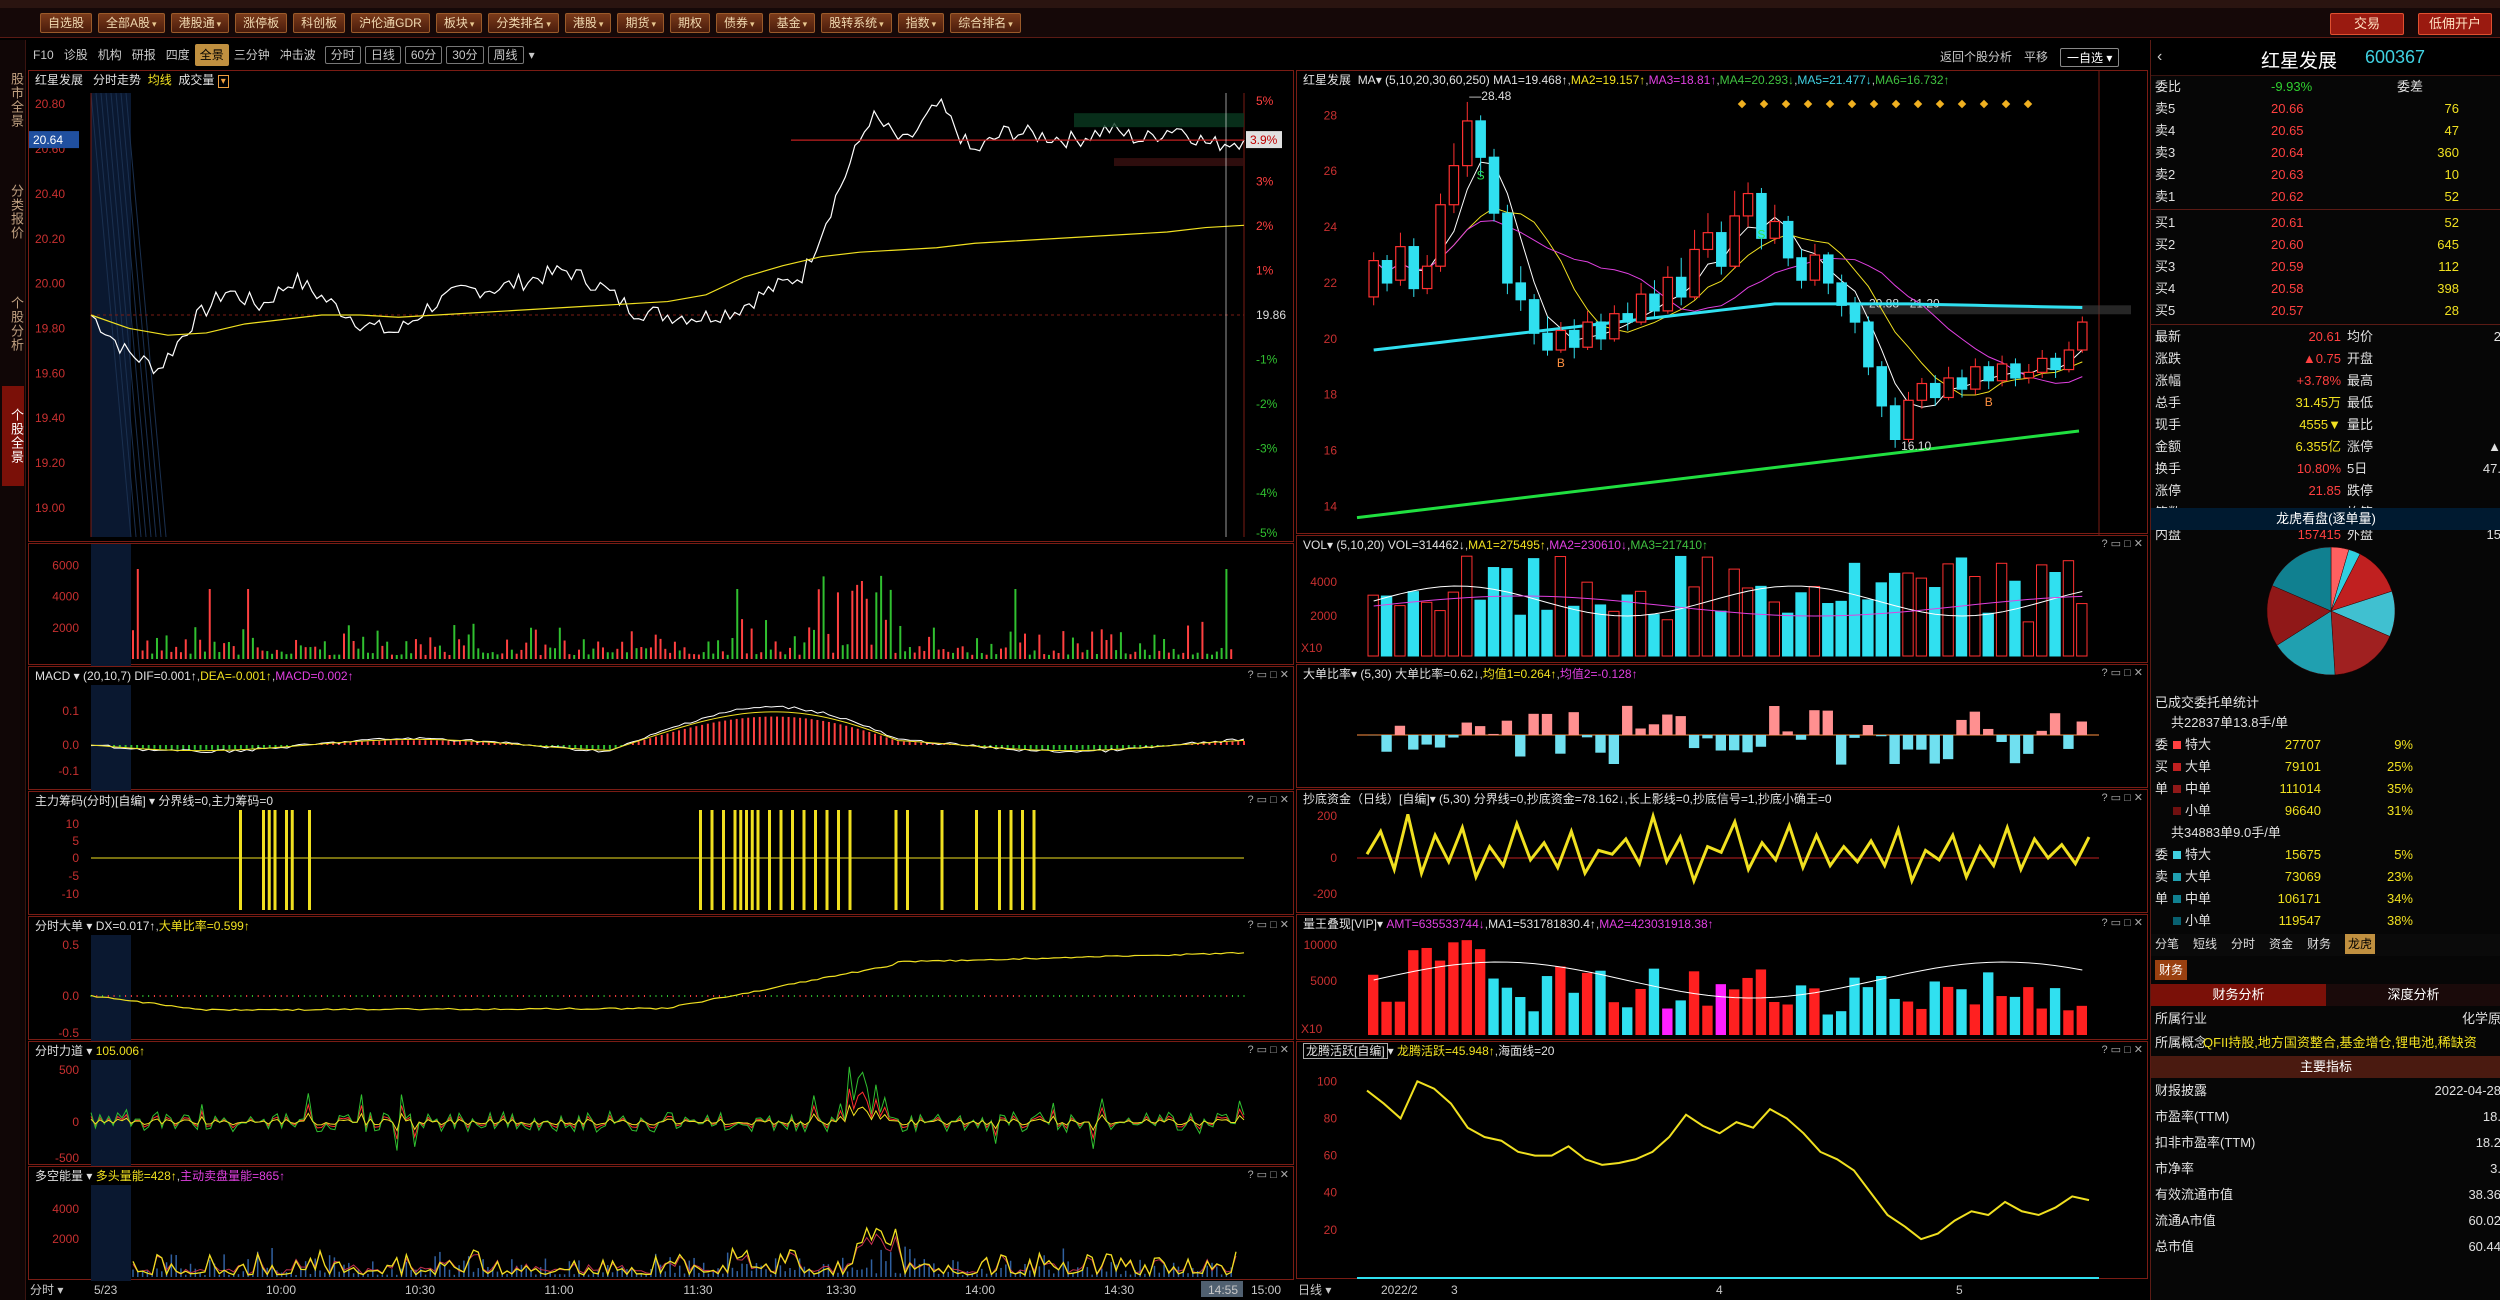  What do you see at coordinates (1761, 234) in the screenshot?
I see `sell-marker: S` at bounding box center [1761, 234].